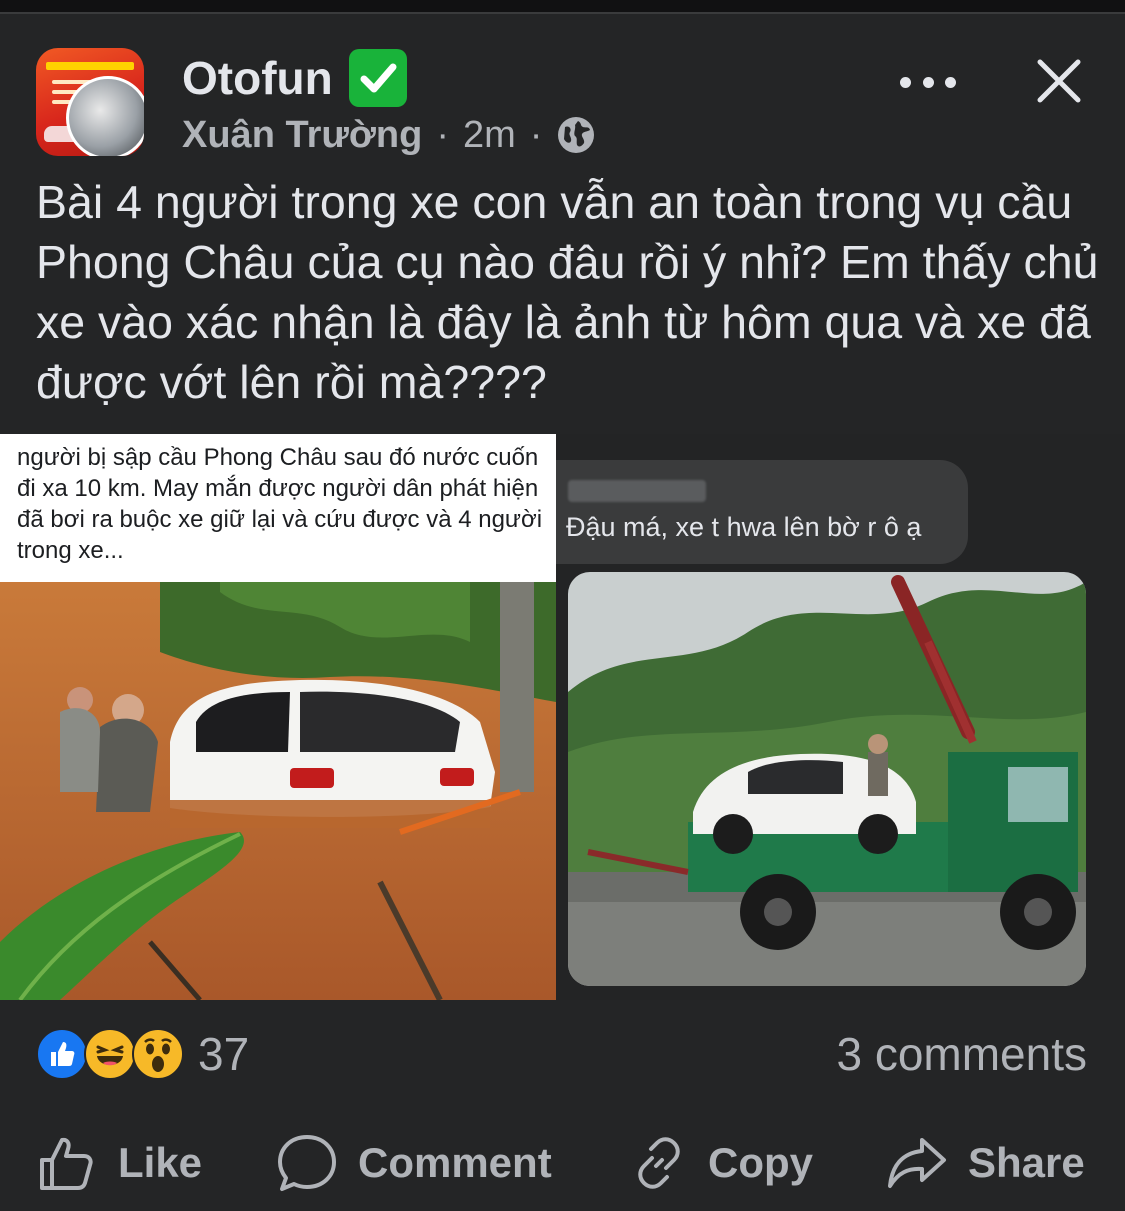  Describe the element at coordinates (917, 1163) in the screenshot. I see `share-arrow-icon` at that location.